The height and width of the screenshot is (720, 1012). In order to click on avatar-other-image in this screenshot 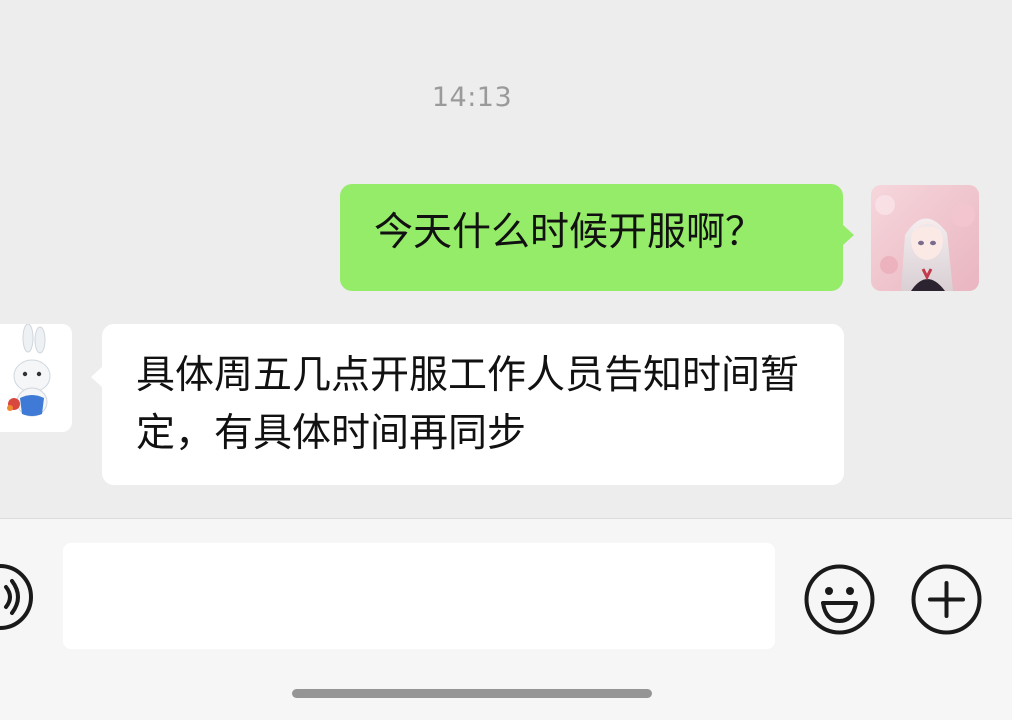, I will do `click(36, 378)`.